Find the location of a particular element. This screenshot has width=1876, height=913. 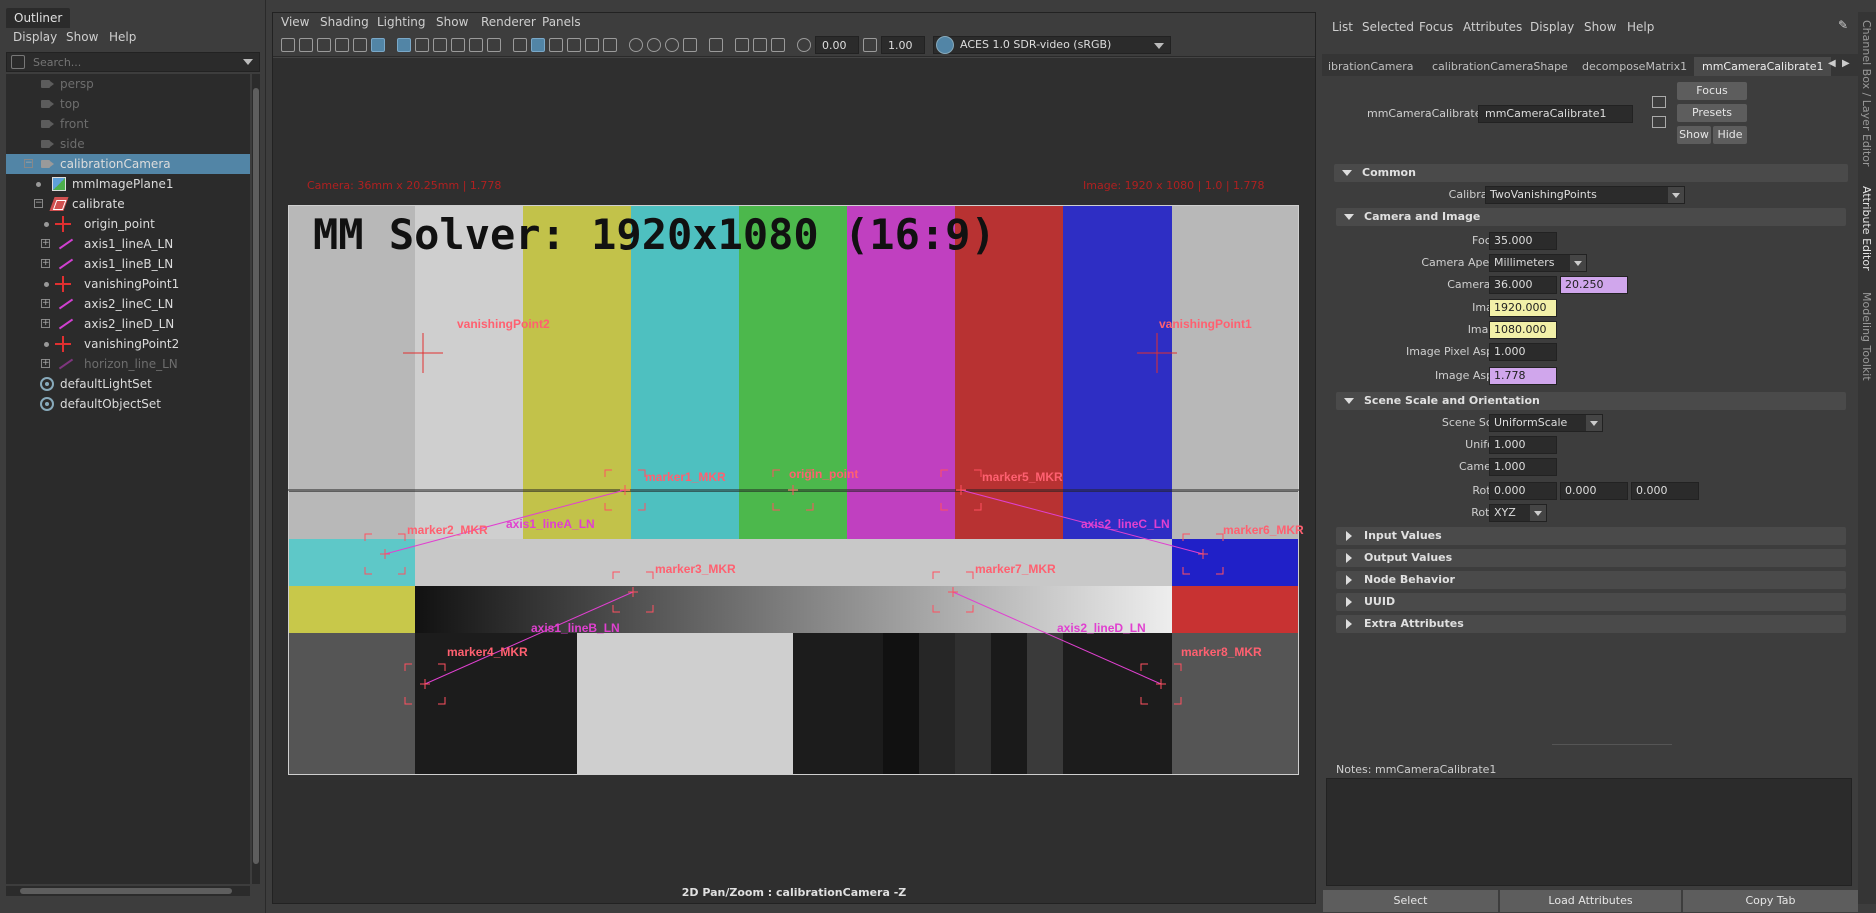

menu-selected: Selected is located at coordinates (1388, 27).